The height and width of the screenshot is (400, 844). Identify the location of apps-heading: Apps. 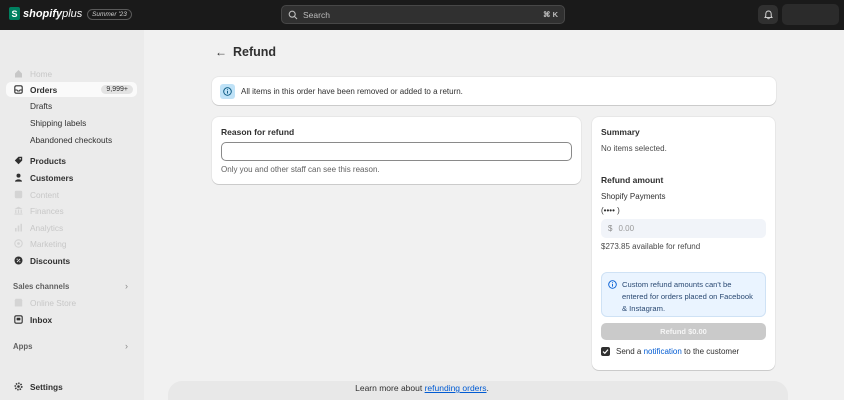
(23, 346).